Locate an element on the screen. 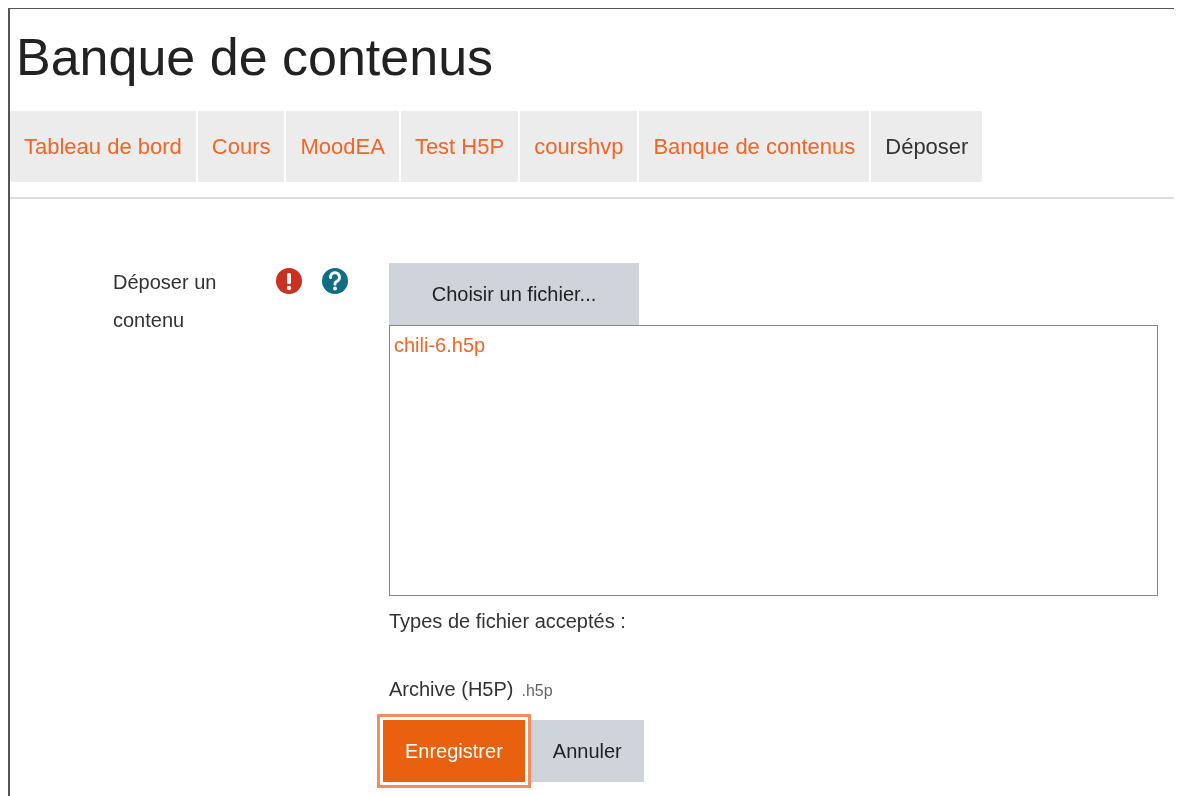 The height and width of the screenshot is (796, 1182). help-icon is located at coordinates (335, 281).